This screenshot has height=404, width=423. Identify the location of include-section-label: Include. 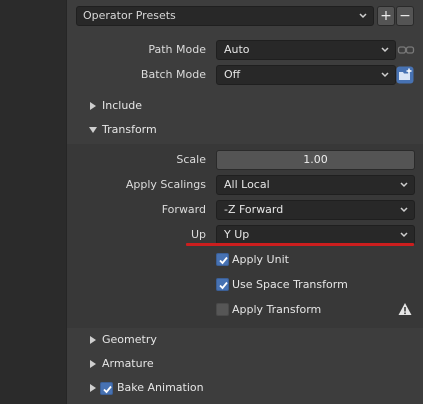
(122, 105).